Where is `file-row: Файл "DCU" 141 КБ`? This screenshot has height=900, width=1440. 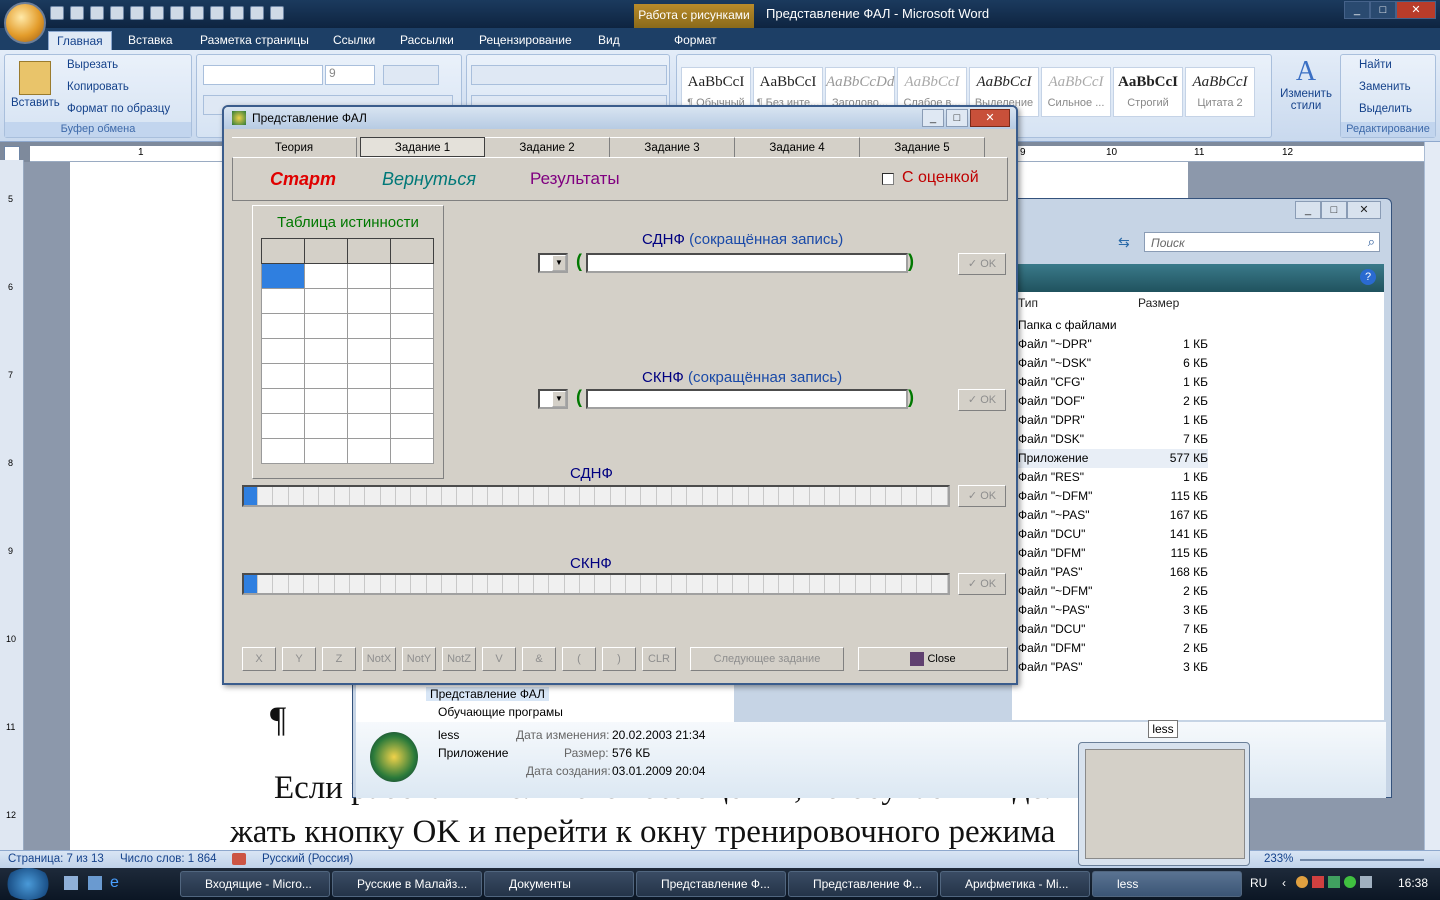
file-row: Файл "DCU" 141 КБ is located at coordinates (1113, 534).